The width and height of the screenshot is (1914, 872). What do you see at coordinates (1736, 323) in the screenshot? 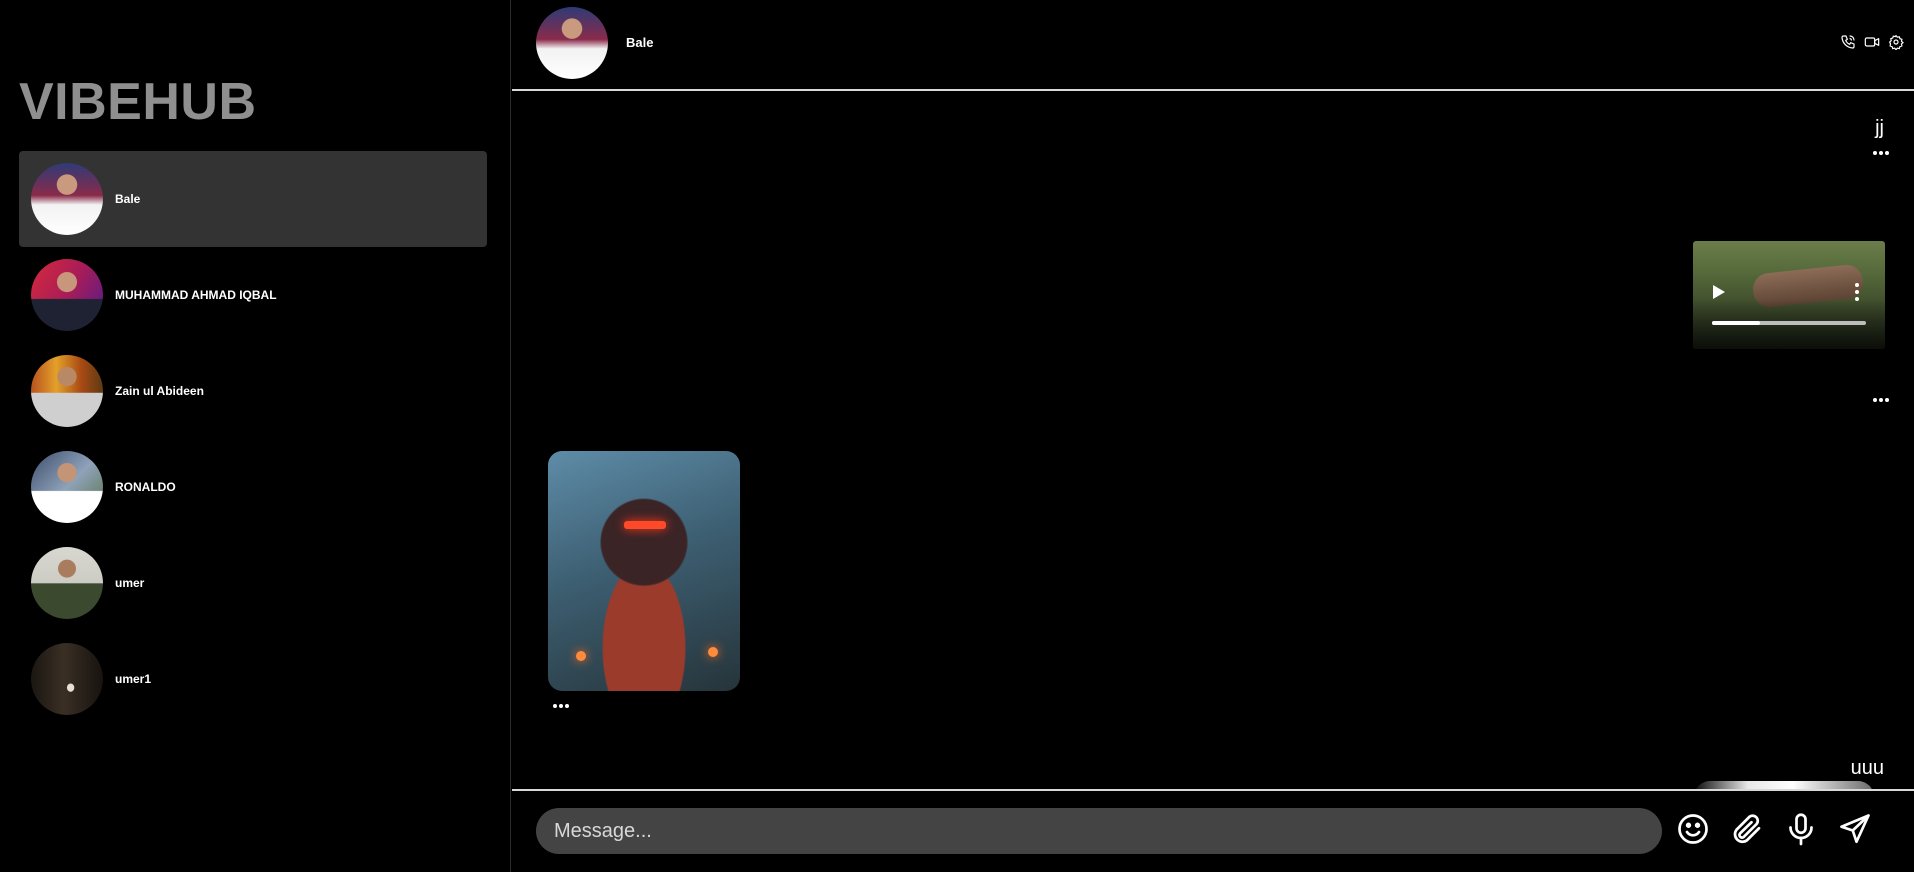
I see `video-progress-fill` at bounding box center [1736, 323].